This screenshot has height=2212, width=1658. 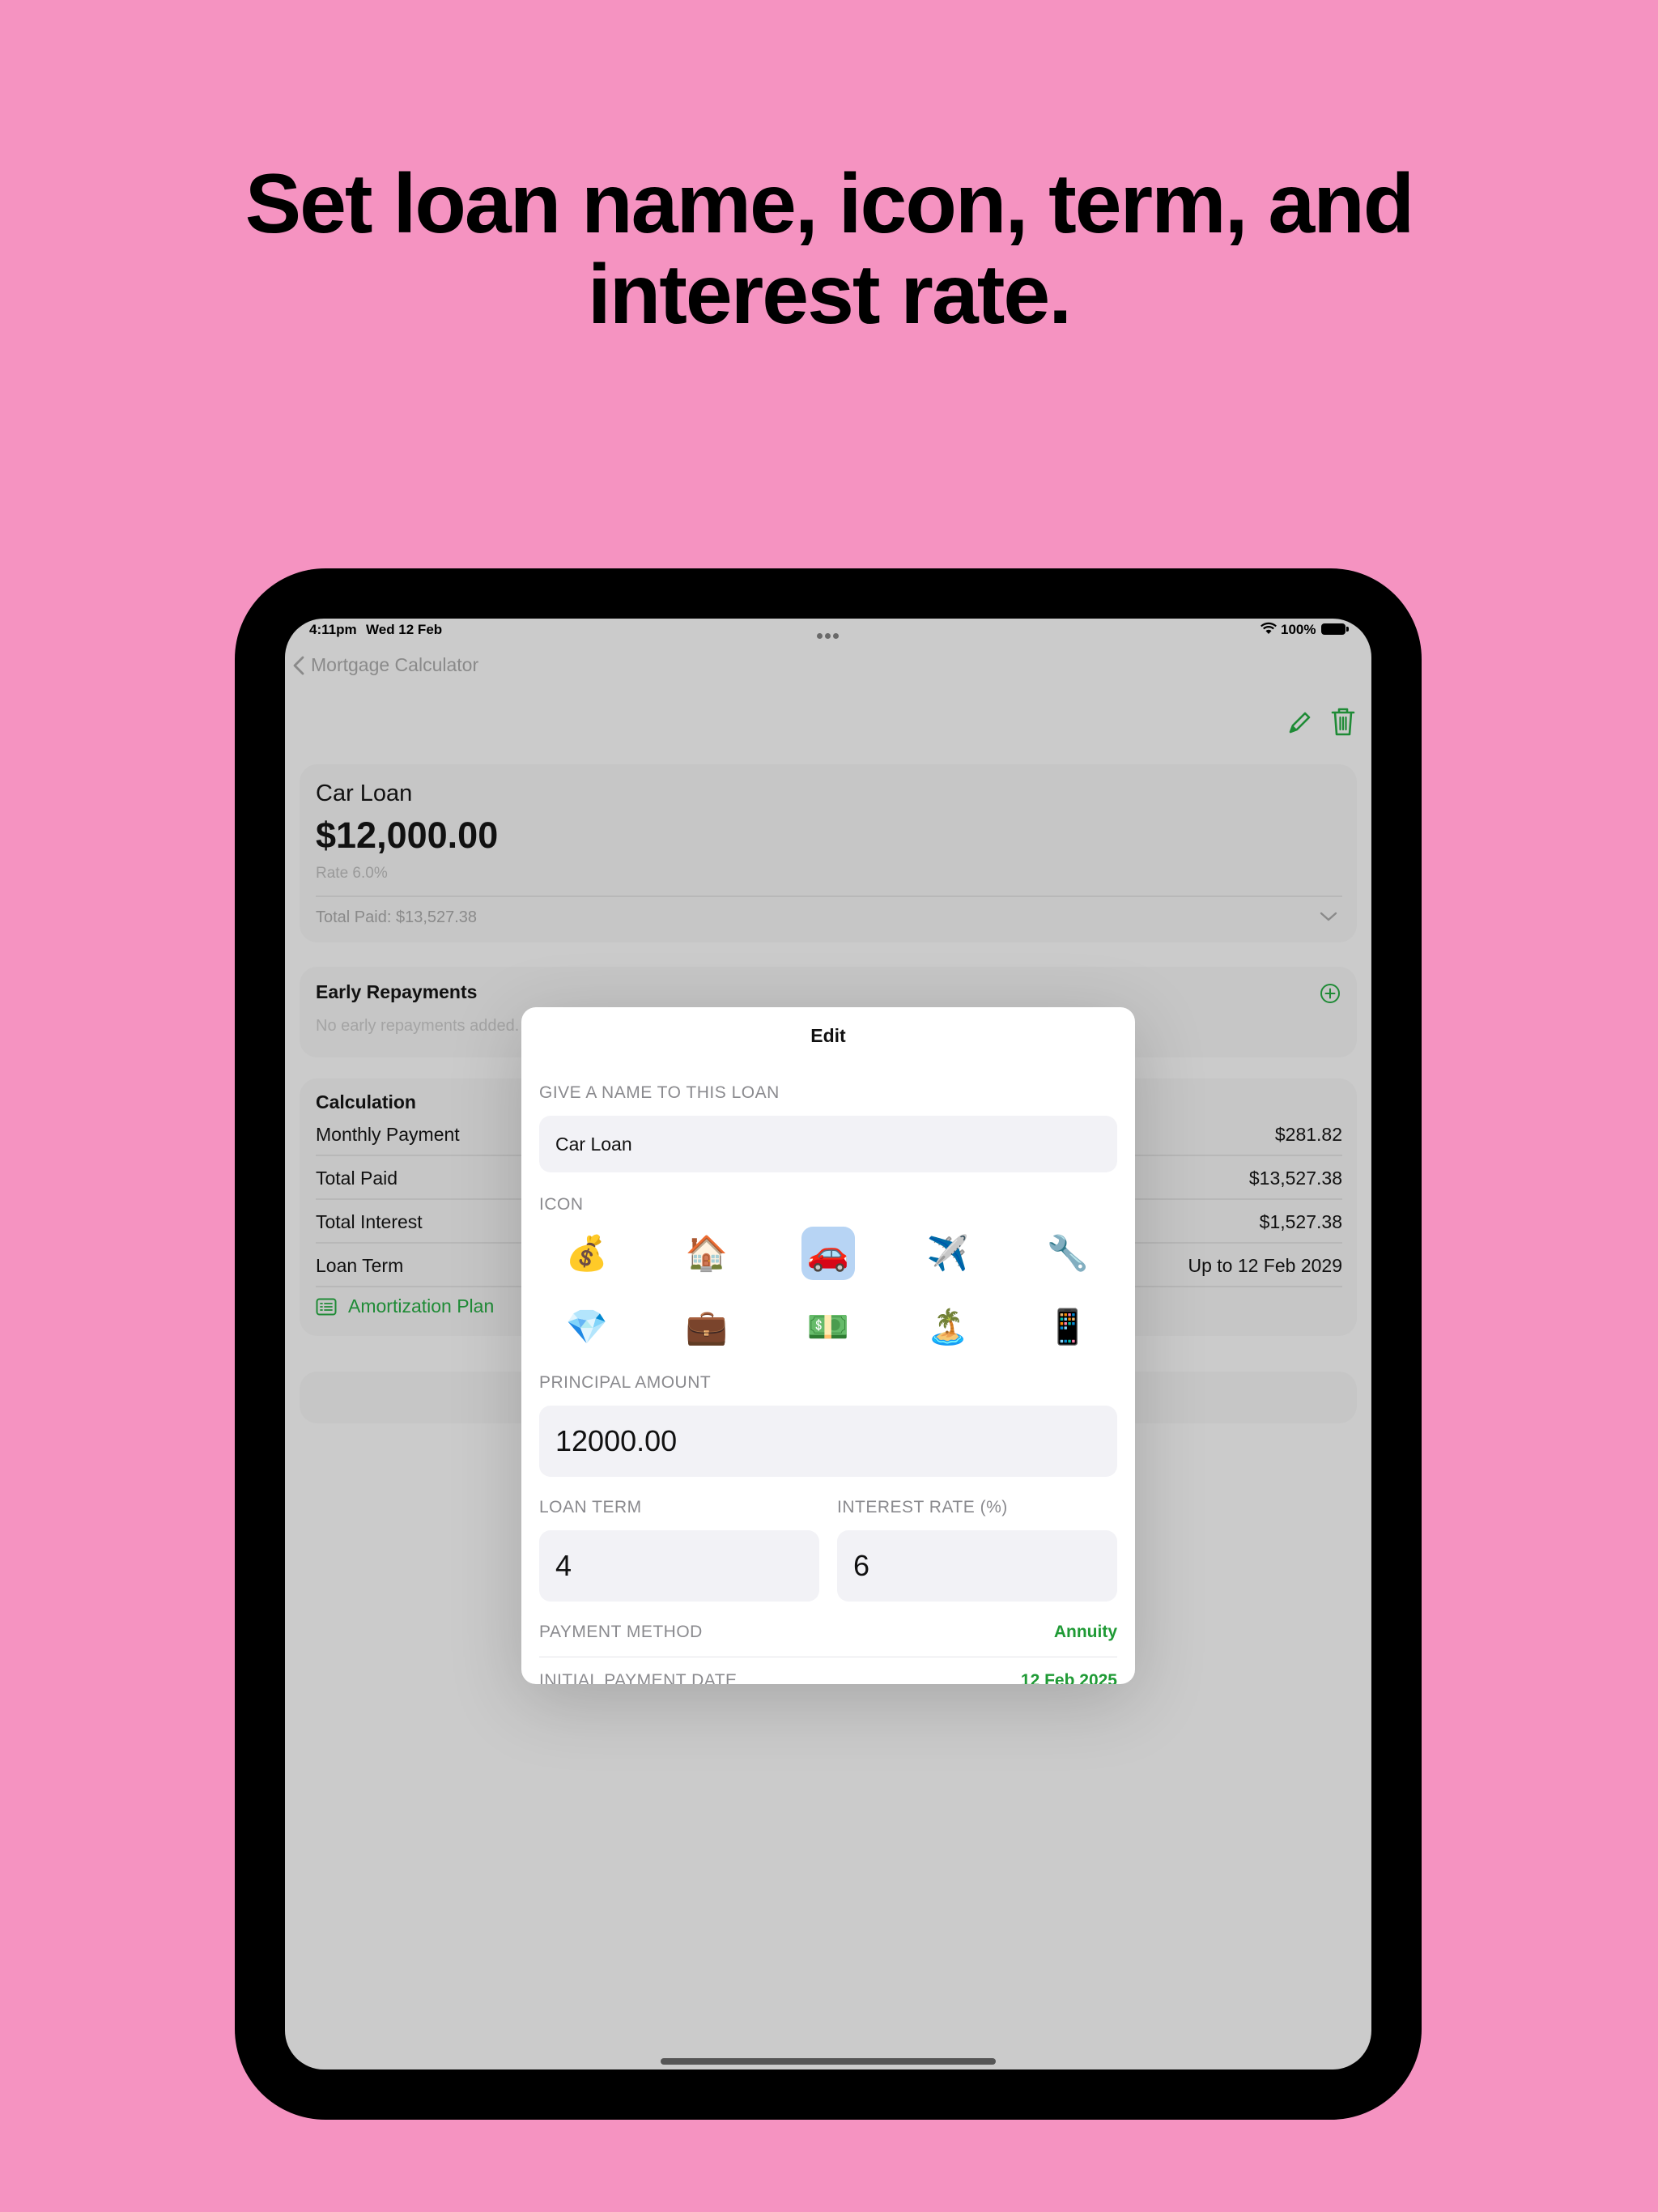 I want to click on wrench-icon: 🔧, so click(x=1068, y=1254).